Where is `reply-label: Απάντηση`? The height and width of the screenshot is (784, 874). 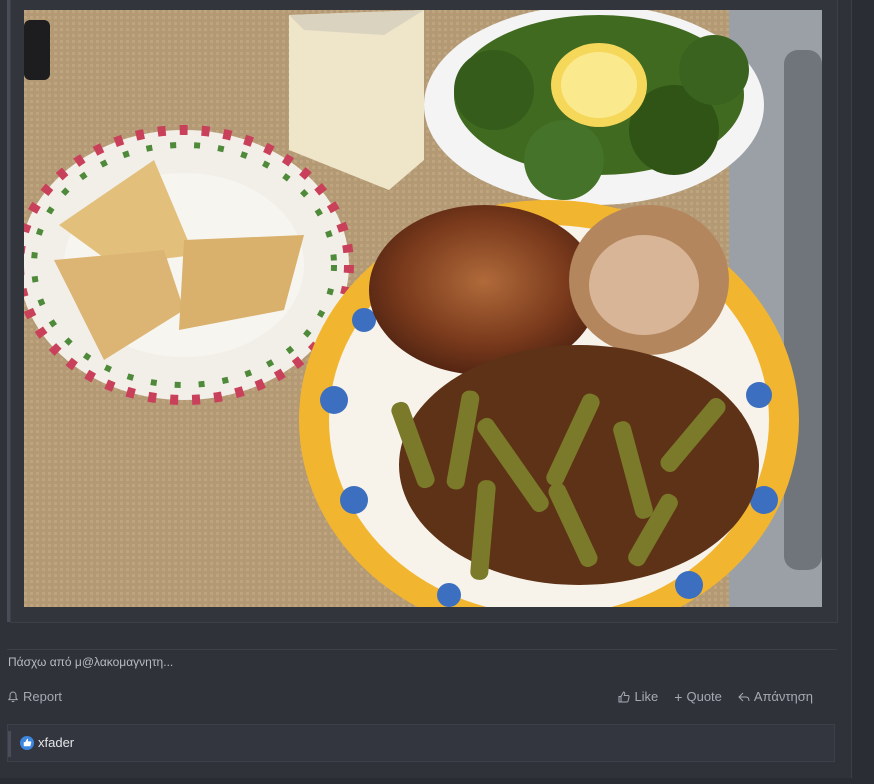 reply-label: Απάντηση is located at coordinates (783, 696).